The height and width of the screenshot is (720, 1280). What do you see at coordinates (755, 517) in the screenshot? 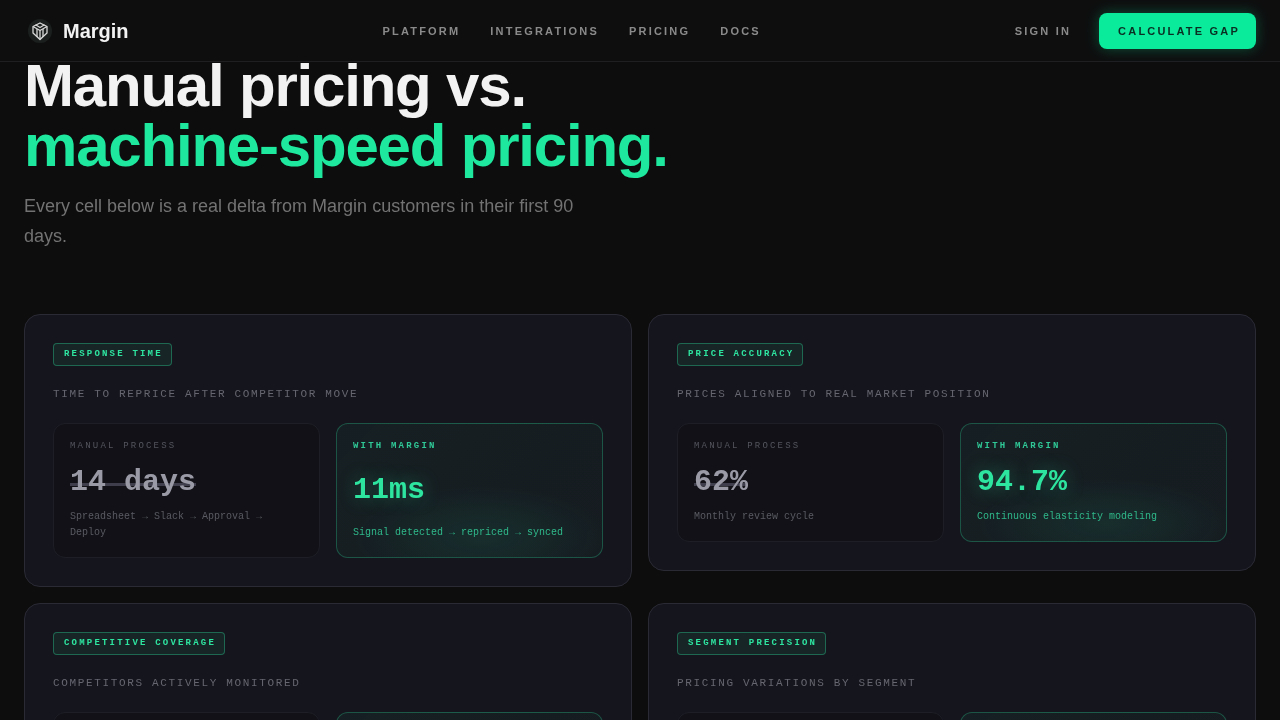
I see `process-description: Monthly review cycle` at bounding box center [755, 517].